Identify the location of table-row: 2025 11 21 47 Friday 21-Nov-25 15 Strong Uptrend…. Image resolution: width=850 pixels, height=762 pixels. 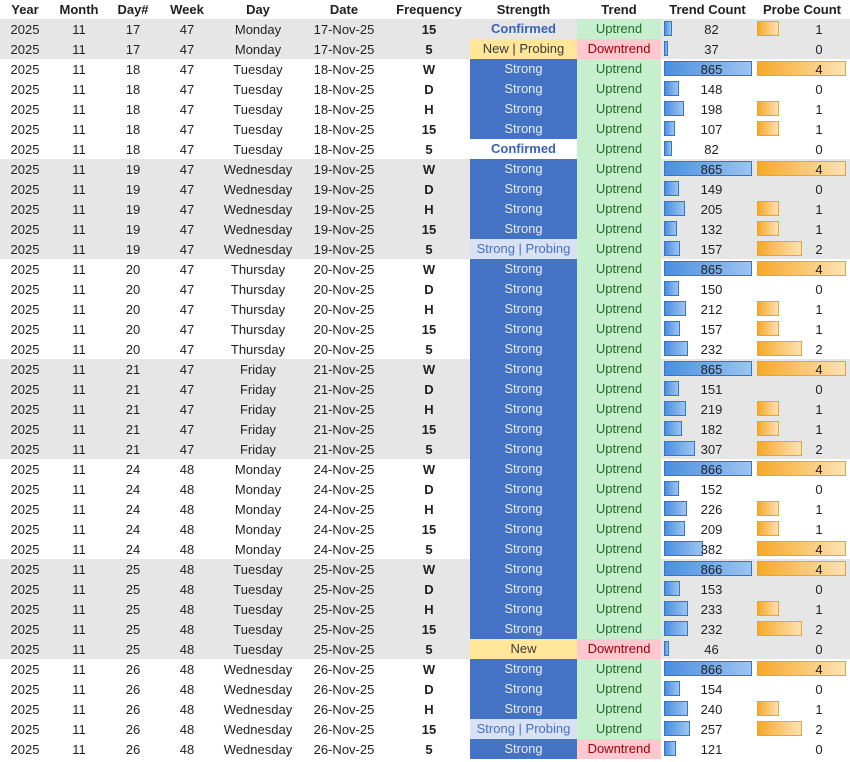
(425, 429).